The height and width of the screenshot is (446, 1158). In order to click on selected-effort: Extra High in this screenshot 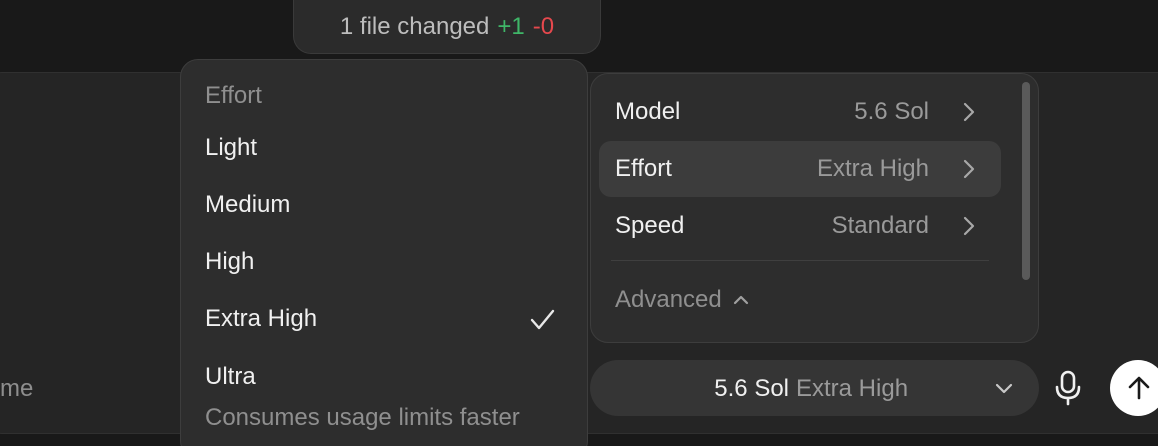, I will do `click(852, 388)`.